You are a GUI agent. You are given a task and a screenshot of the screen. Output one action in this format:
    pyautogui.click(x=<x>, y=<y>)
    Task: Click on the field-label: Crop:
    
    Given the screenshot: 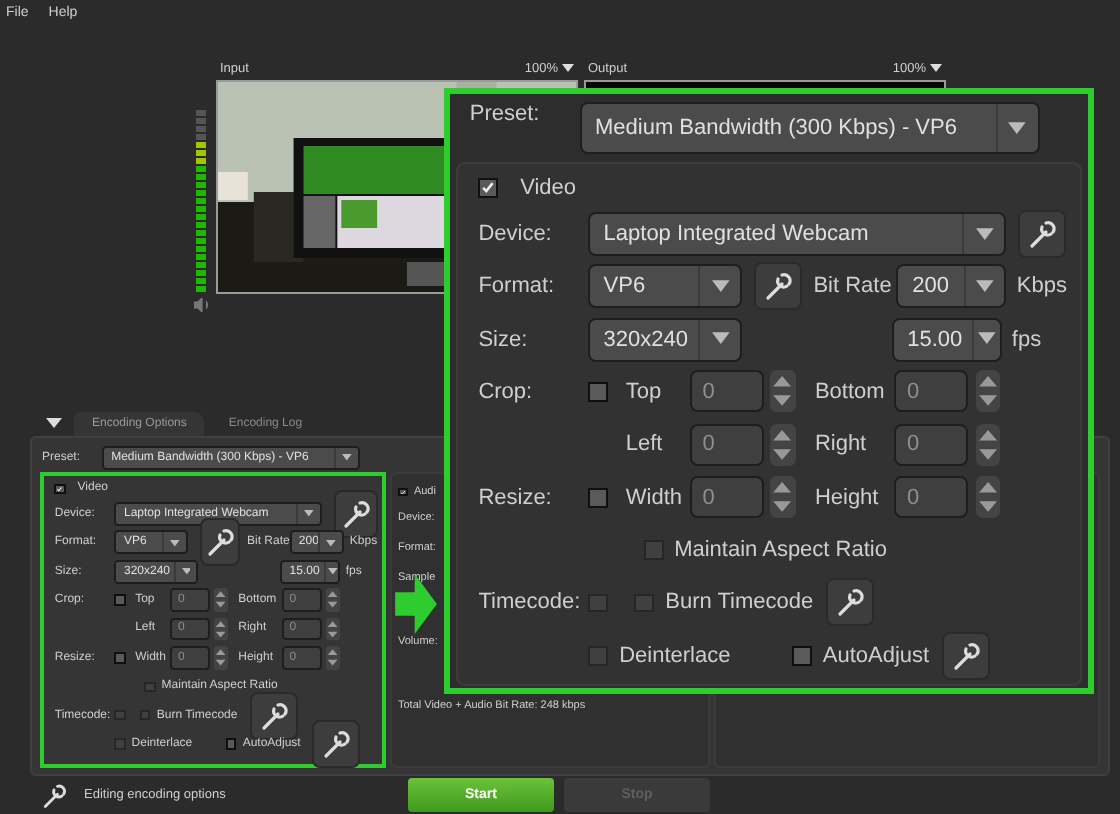 What is the action you would take?
    pyautogui.click(x=506, y=391)
    